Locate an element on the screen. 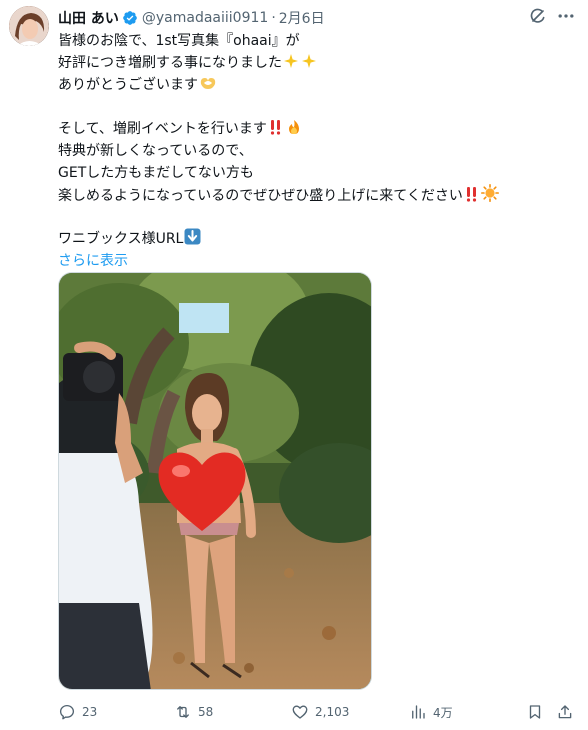 This screenshot has width=588, height=730. retweet-button: 58 is located at coordinates (193, 712).